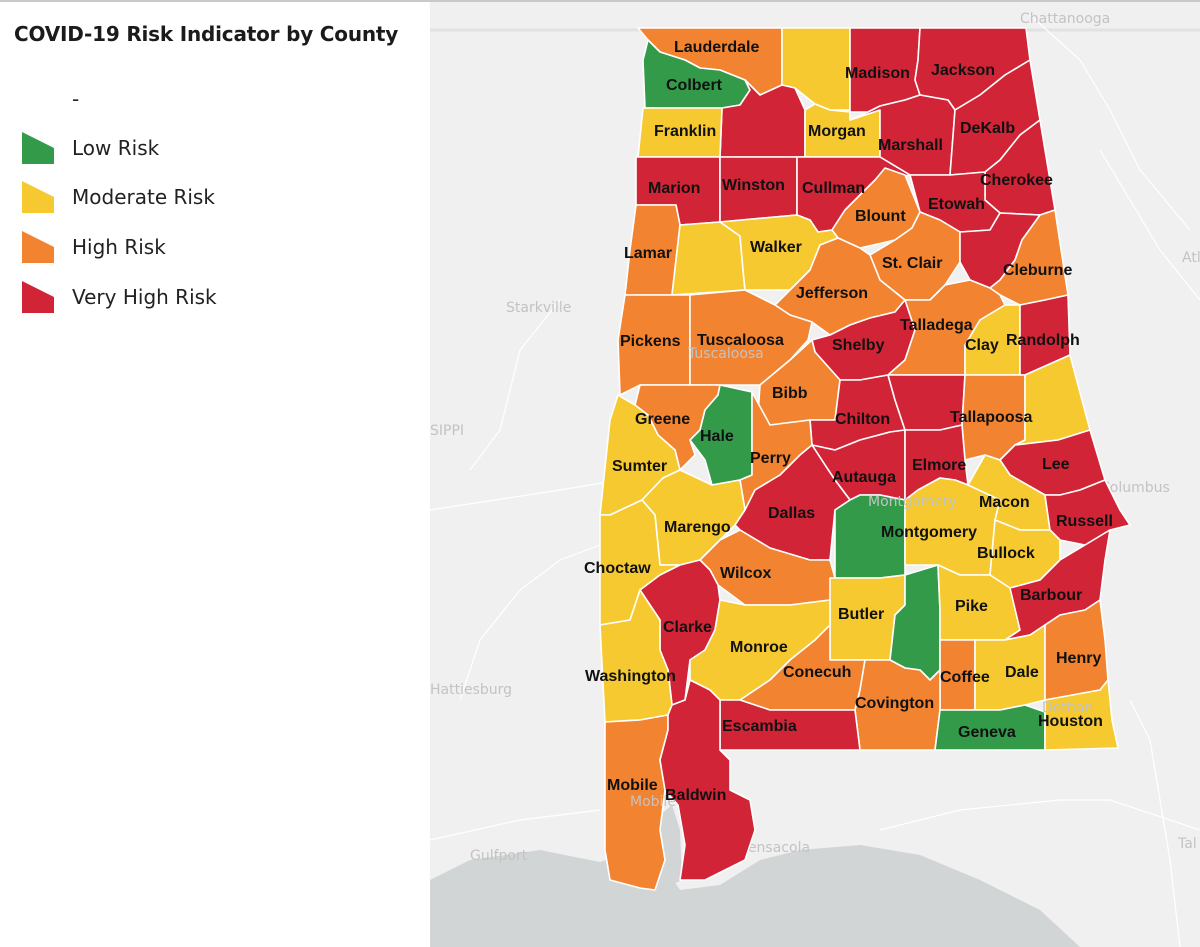  Describe the element at coordinates (662, 419) in the screenshot. I see `county-label: Greene` at that location.